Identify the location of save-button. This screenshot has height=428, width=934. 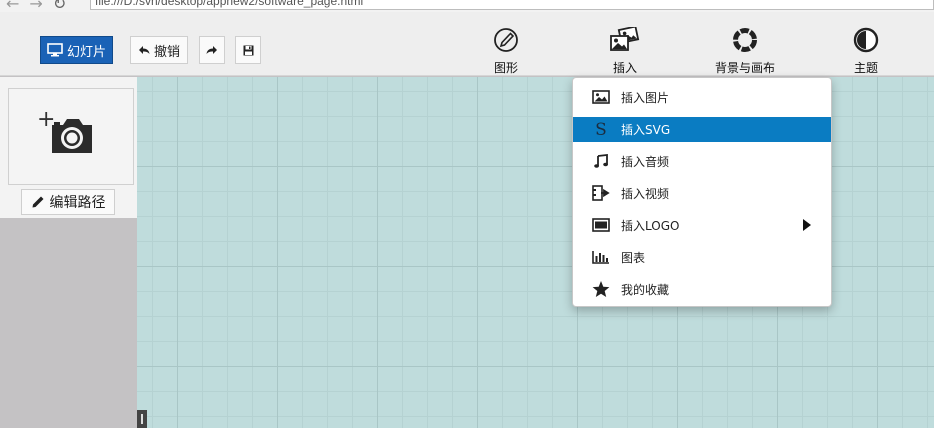
(248, 50).